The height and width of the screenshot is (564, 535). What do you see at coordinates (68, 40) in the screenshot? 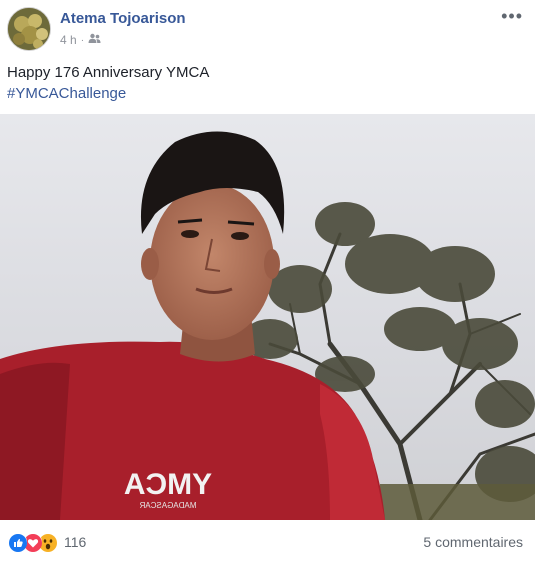
I see `post-timestamp: 4 h` at bounding box center [68, 40].